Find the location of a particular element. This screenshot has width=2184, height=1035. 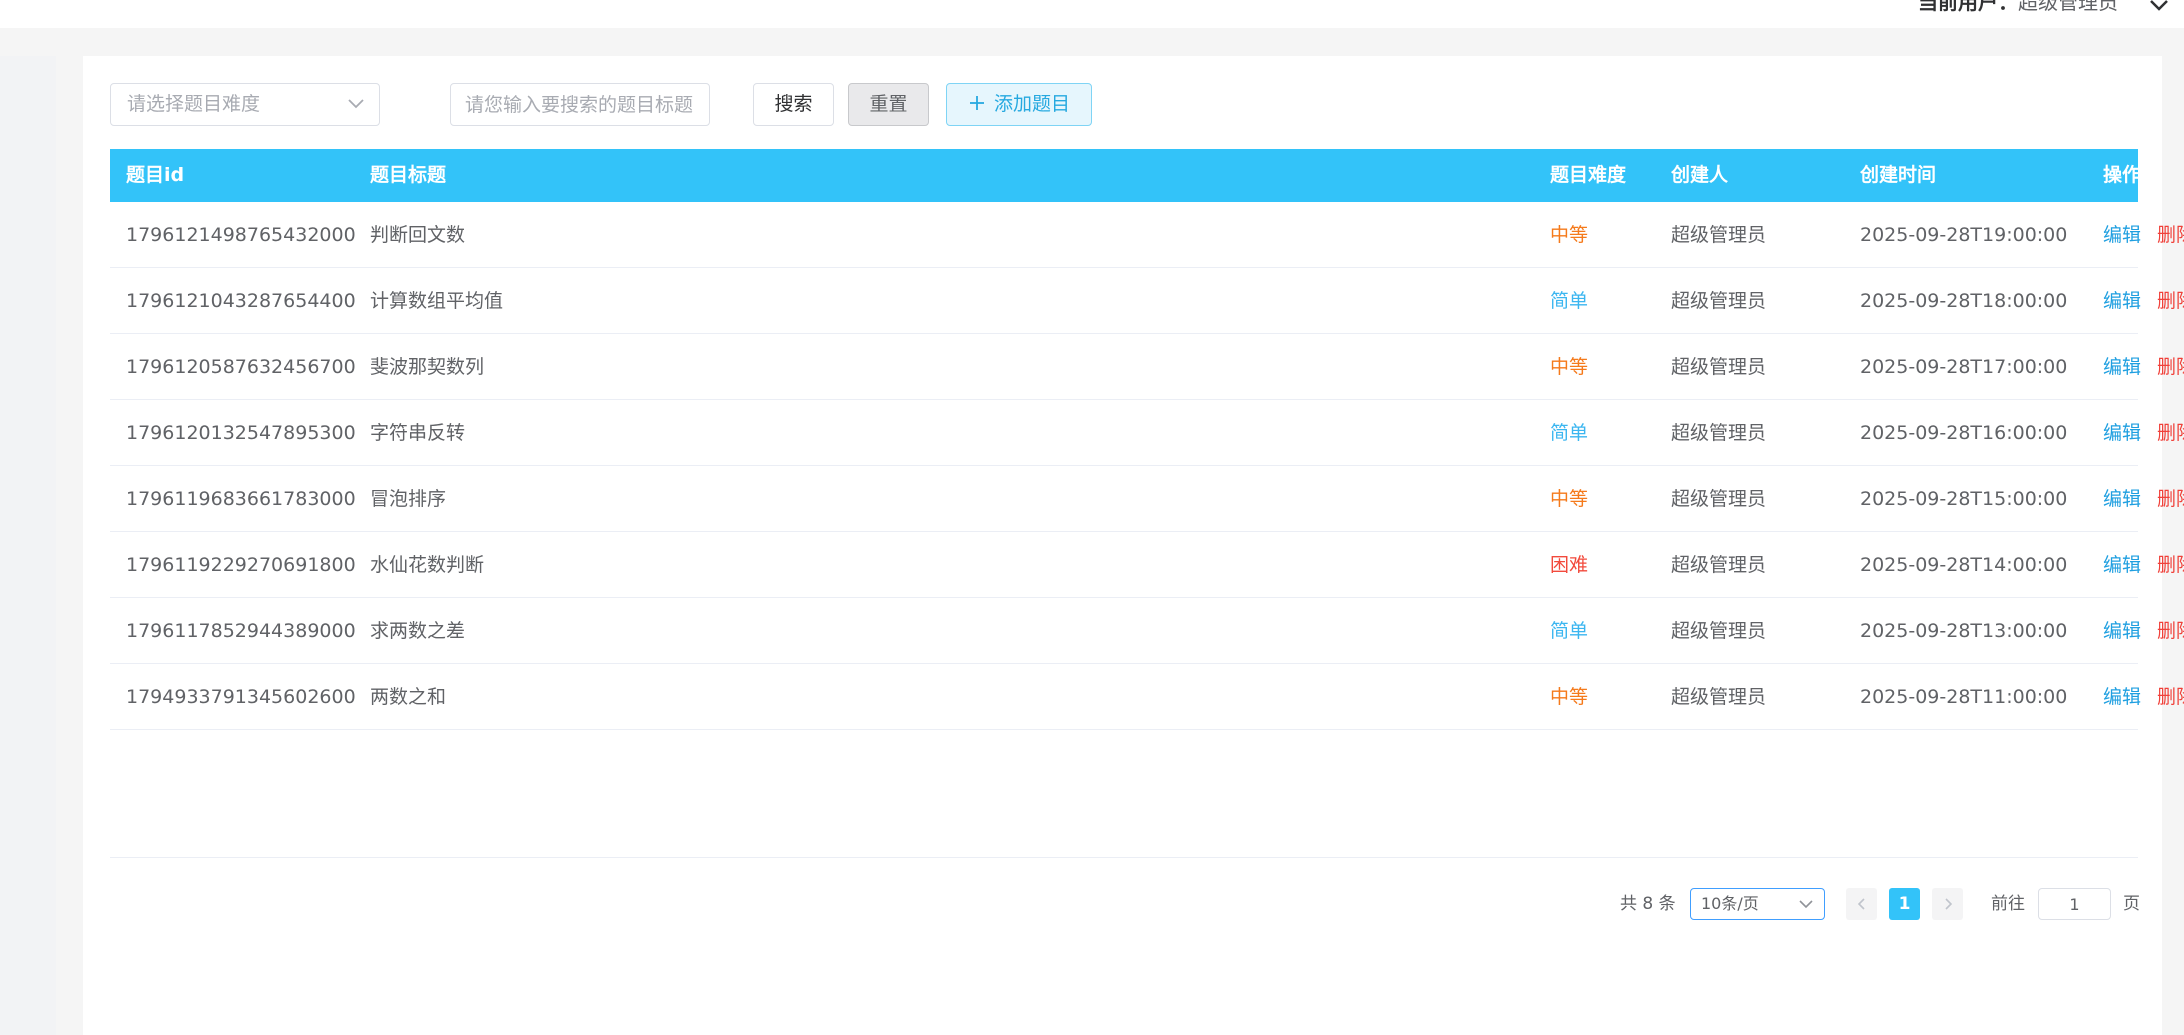

column-header-creator: 创建人 is located at coordinates (1699, 175).